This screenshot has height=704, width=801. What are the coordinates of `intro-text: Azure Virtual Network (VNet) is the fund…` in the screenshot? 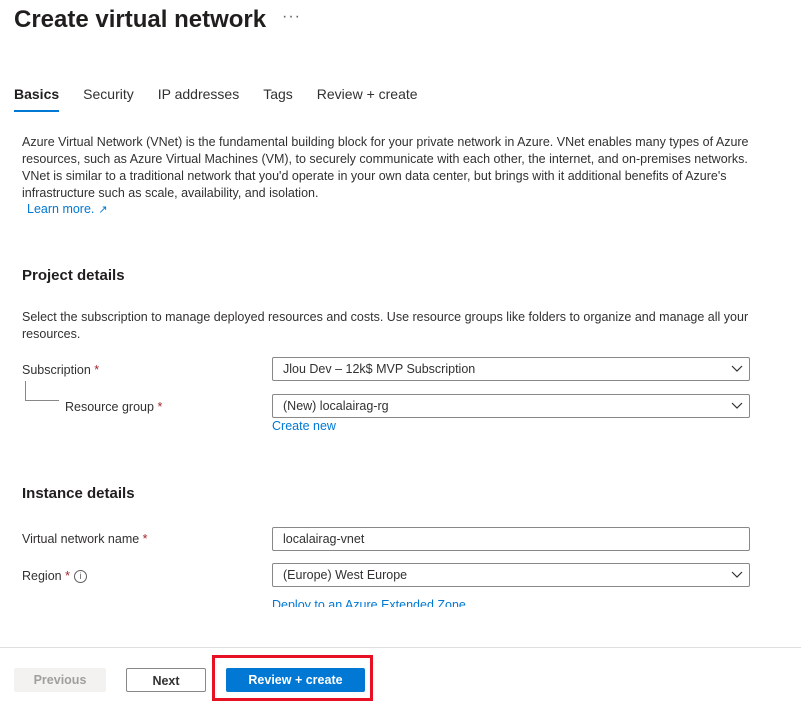 It's located at (385, 167).